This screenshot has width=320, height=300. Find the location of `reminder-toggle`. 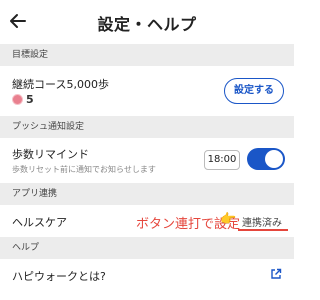

reminder-toggle is located at coordinates (266, 159).